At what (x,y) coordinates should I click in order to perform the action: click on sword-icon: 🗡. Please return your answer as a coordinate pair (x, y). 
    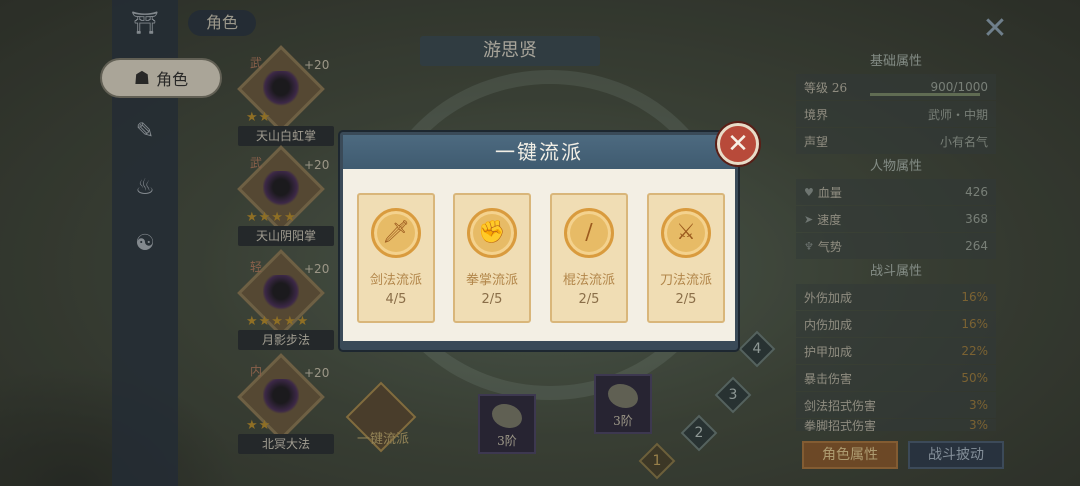
    Looking at the image, I should click on (396, 233).